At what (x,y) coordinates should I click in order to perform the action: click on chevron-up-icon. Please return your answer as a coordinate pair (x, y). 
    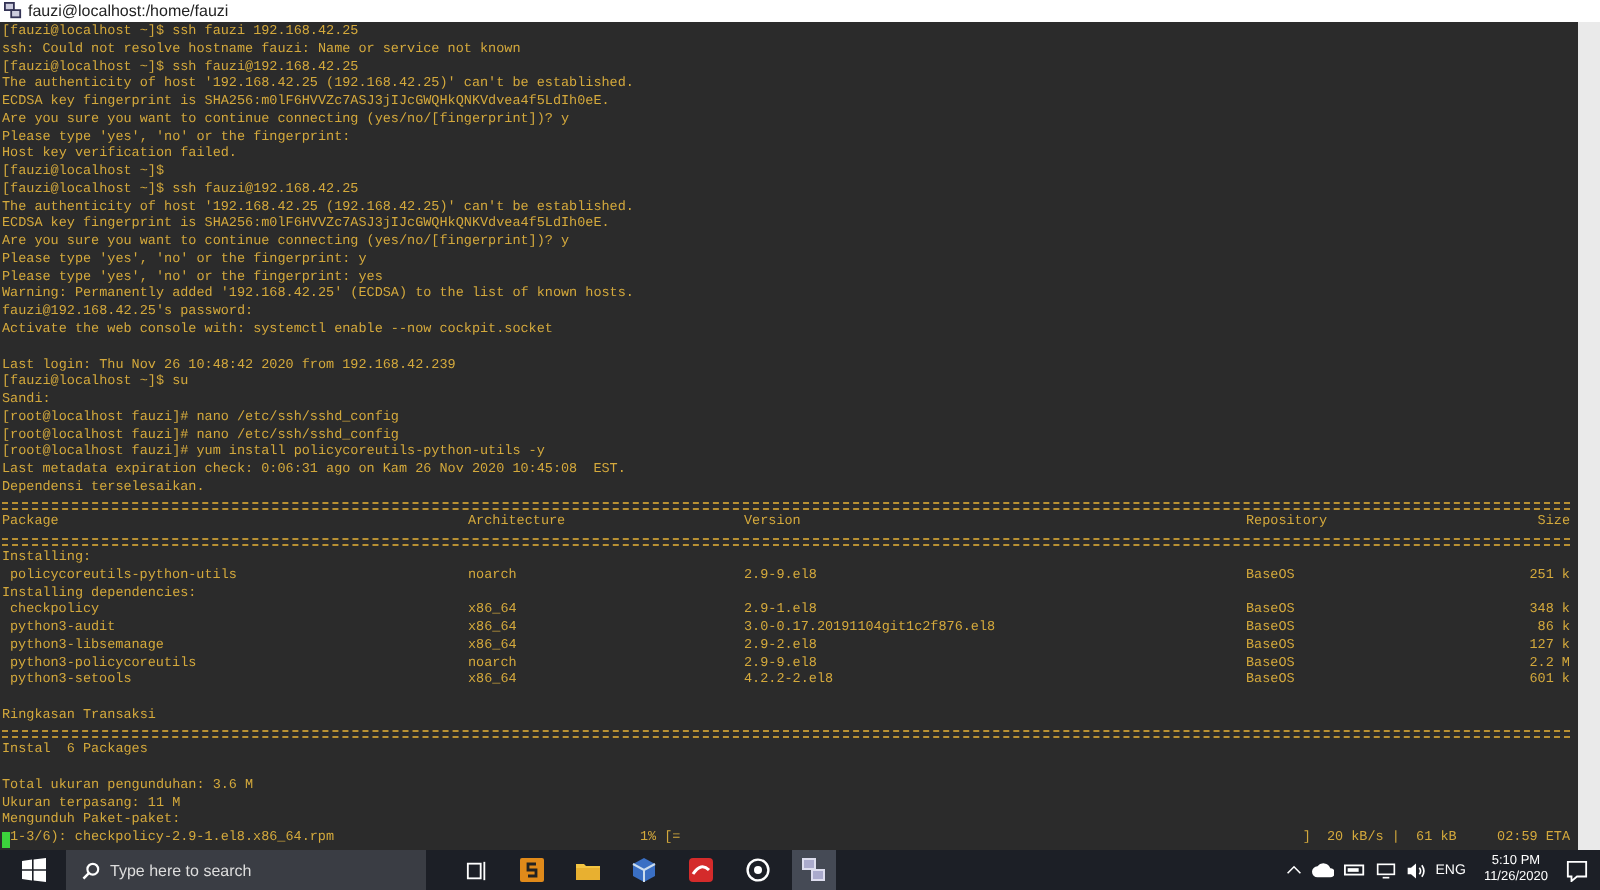
    Looking at the image, I should click on (1293, 870).